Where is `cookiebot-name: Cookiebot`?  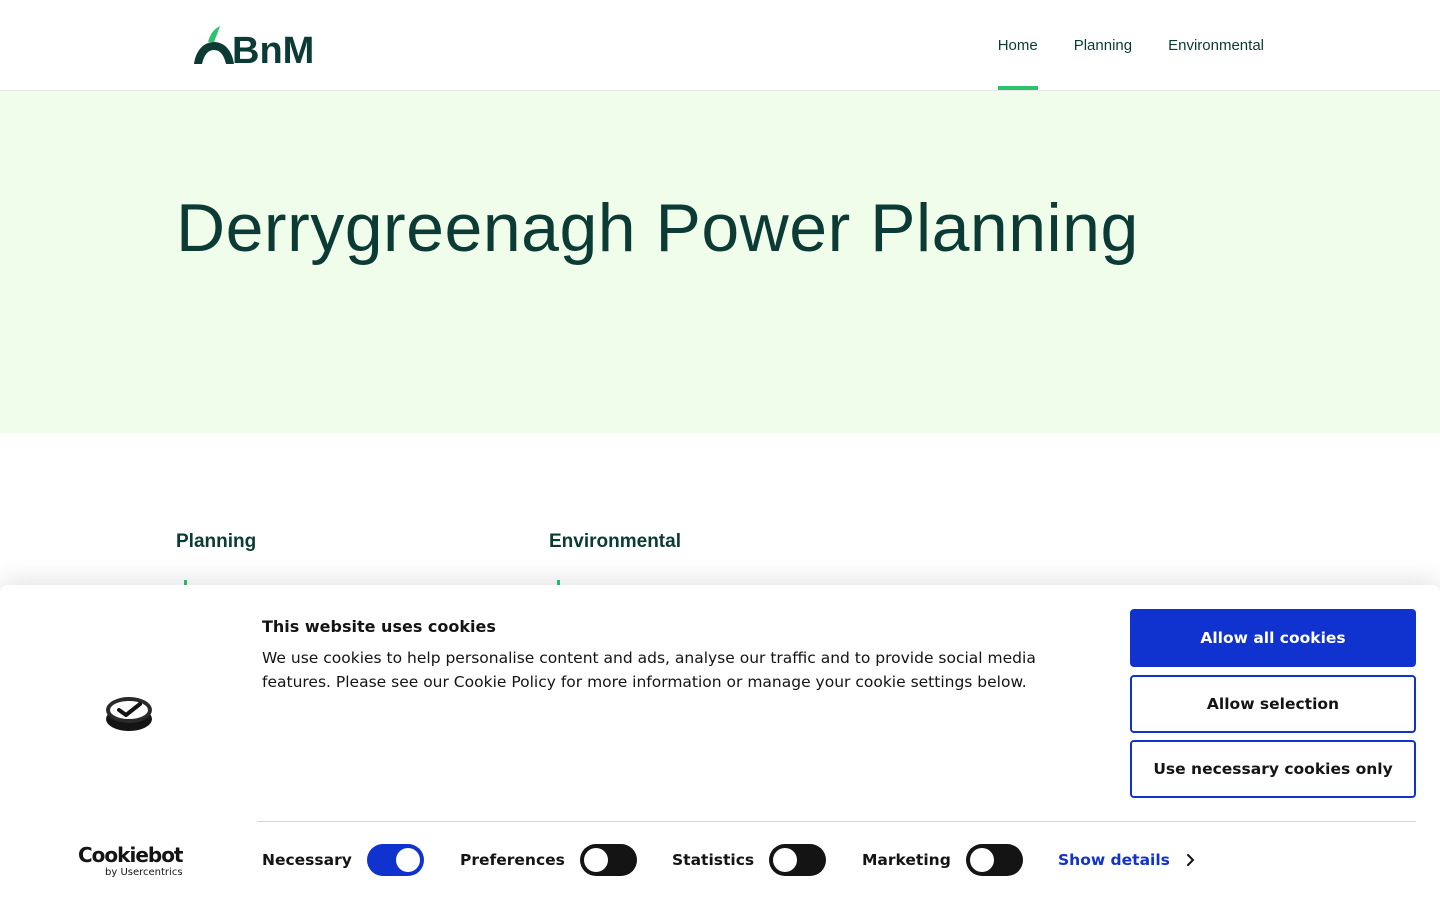
cookiebot-name: Cookiebot is located at coordinates (130, 855).